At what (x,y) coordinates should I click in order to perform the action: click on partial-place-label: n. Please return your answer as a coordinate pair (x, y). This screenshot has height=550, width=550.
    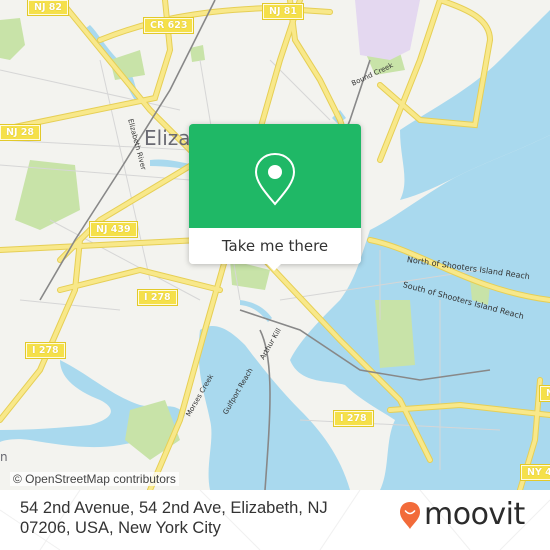
    Looking at the image, I should click on (4, 457).